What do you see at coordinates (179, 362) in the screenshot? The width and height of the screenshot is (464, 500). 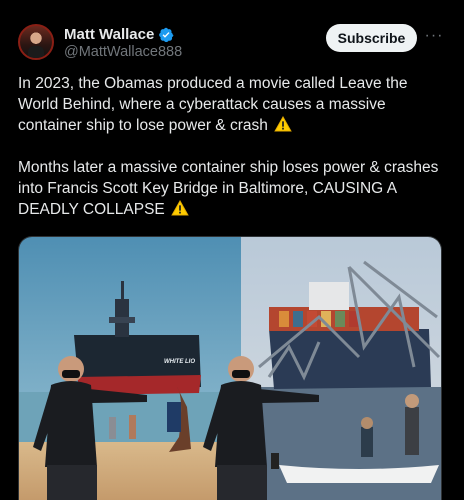 I see `ship-label: WHITE LIO` at bounding box center [179, 362].